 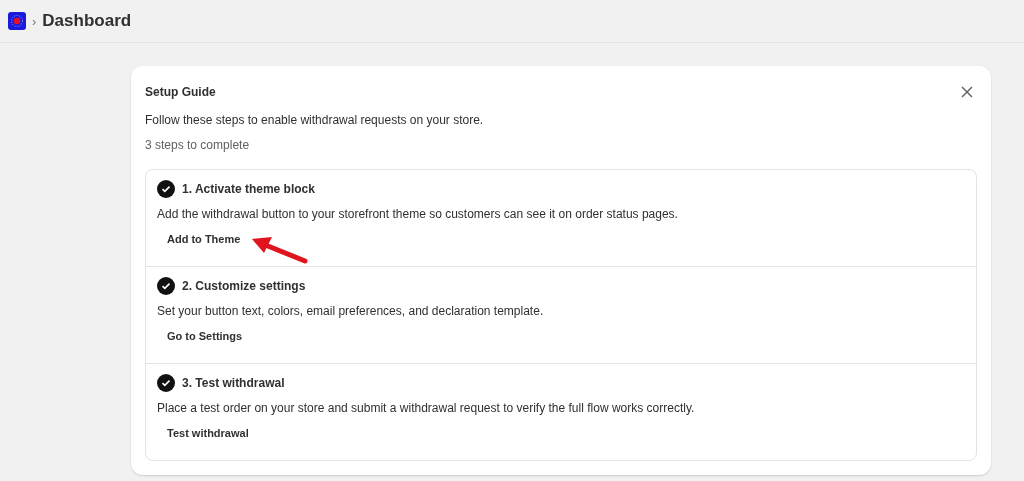 I want to click on step-title: 1. Activate theme block, so click(x=248, y=189).